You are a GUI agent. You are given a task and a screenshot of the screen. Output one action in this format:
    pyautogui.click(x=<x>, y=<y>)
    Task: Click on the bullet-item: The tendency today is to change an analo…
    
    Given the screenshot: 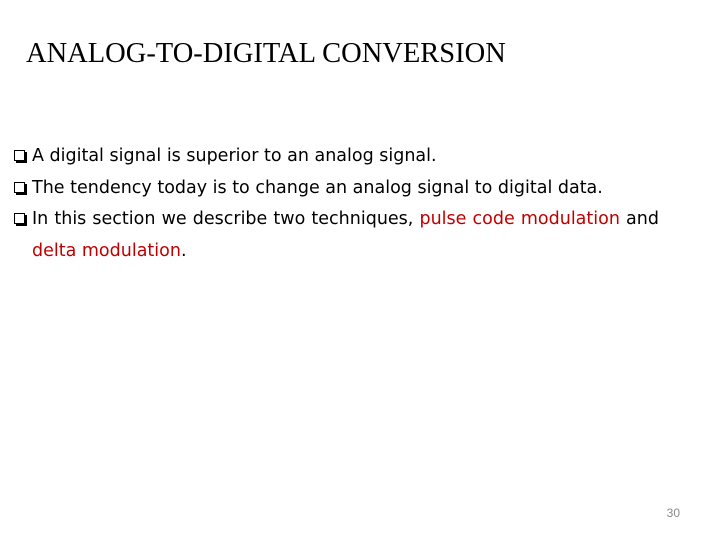 What is the action you would take?
    pyautogui.click(x=336, y=189)
    